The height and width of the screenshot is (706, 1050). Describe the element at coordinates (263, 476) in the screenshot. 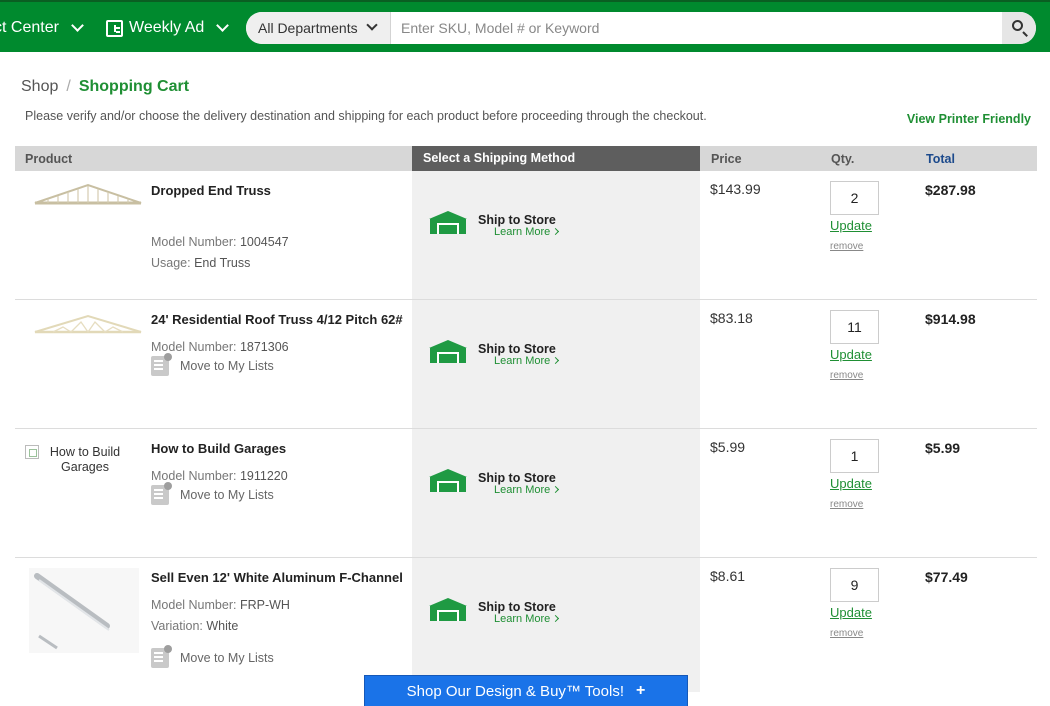

I see `model-number-value: 1911220` at that location.